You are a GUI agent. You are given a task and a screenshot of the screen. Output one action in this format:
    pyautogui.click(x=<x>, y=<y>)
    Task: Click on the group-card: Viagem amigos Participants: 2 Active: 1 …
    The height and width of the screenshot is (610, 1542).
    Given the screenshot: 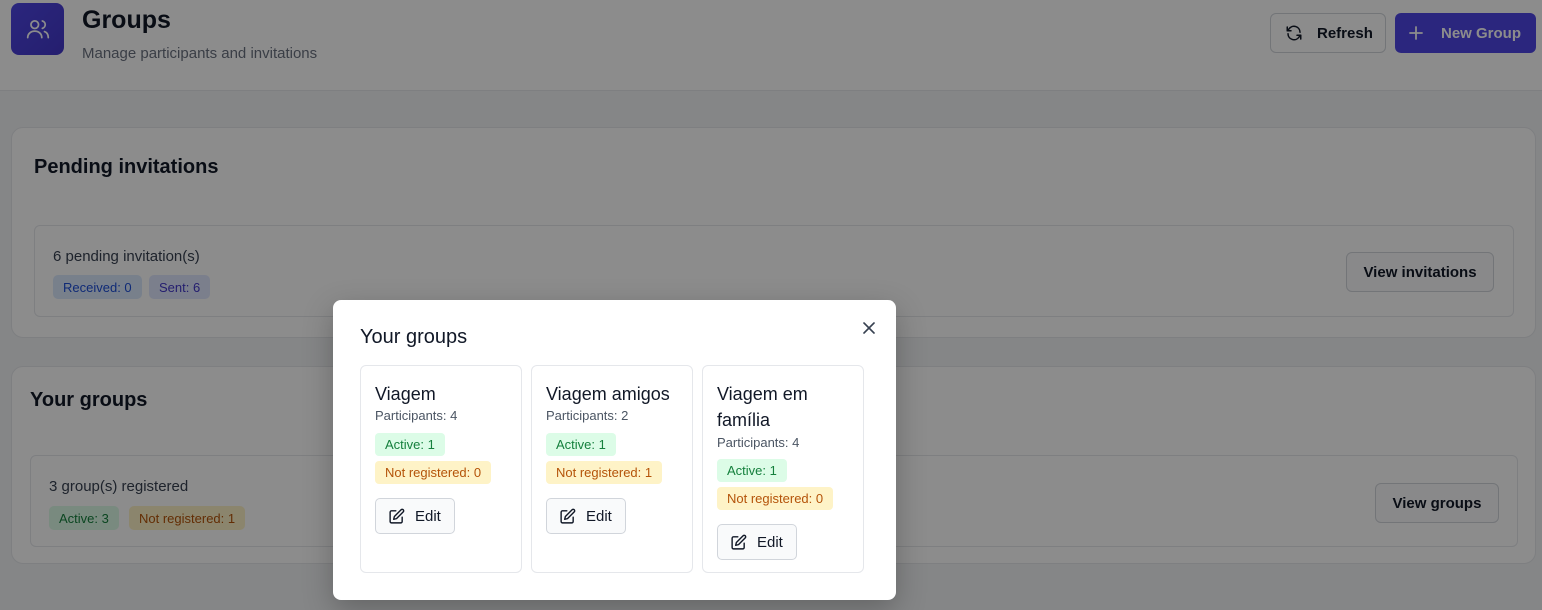 What is the action you would take?
    pyautogui.click(x=612, y=469)
    